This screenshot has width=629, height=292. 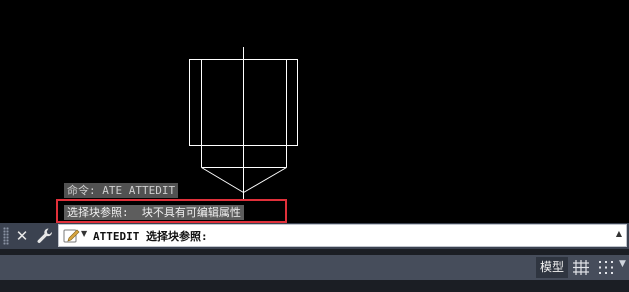 I want to click on model-tab: 模型, so click(x=552, y=267).